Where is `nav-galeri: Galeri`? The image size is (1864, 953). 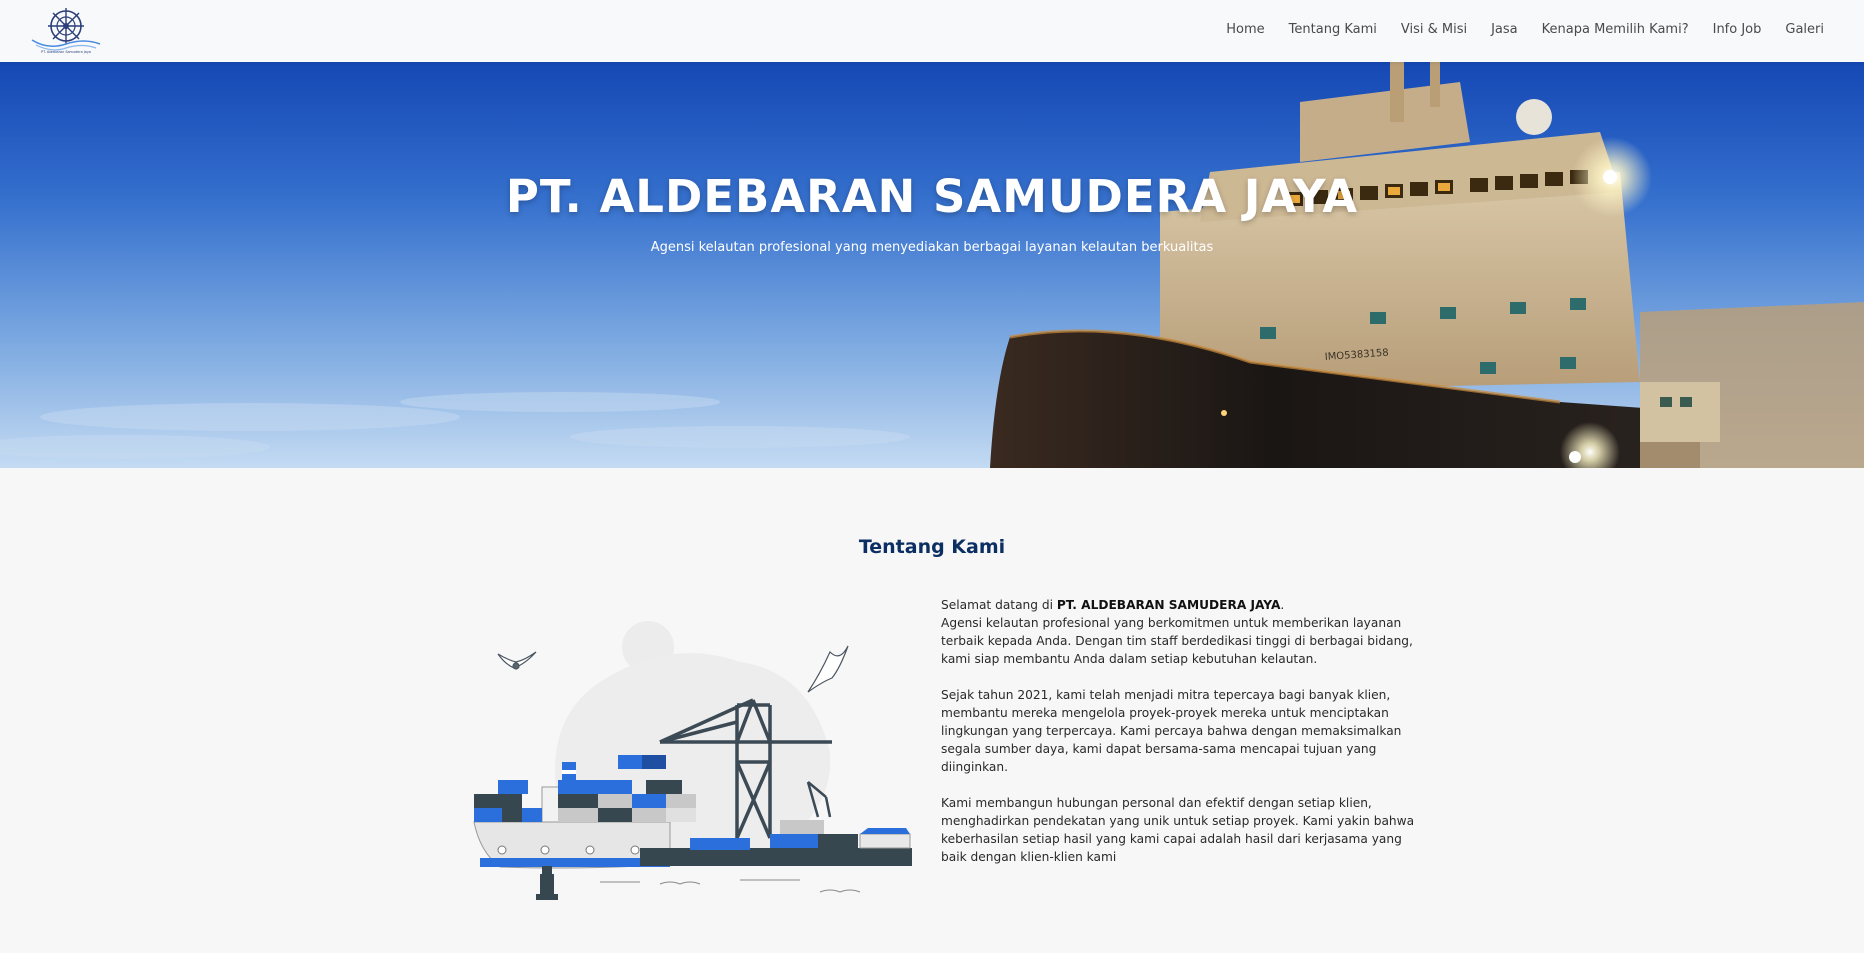
nav-galeri: Galeri is located at coordinates (1804, 29).